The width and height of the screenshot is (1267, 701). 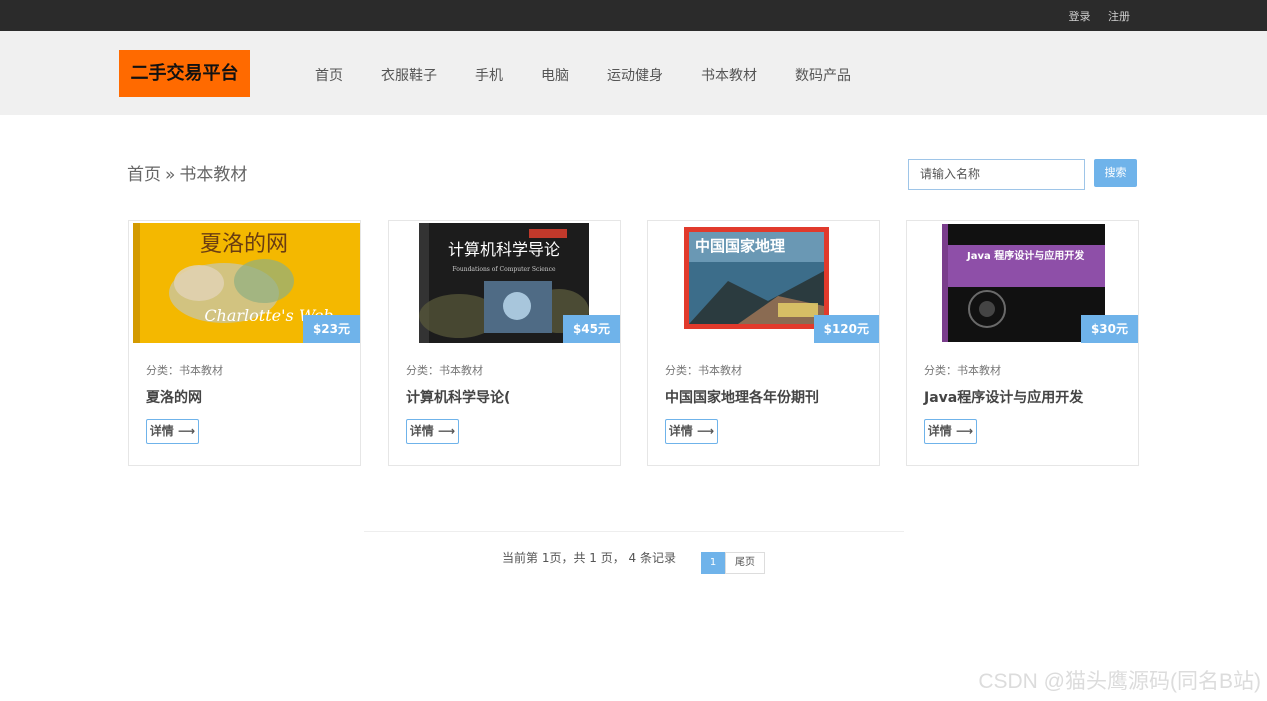 What do you see at coordinates (184, 73) in the screenshot?
I see `site-logo: 二手交易平台` at bounding box center [184, 73].